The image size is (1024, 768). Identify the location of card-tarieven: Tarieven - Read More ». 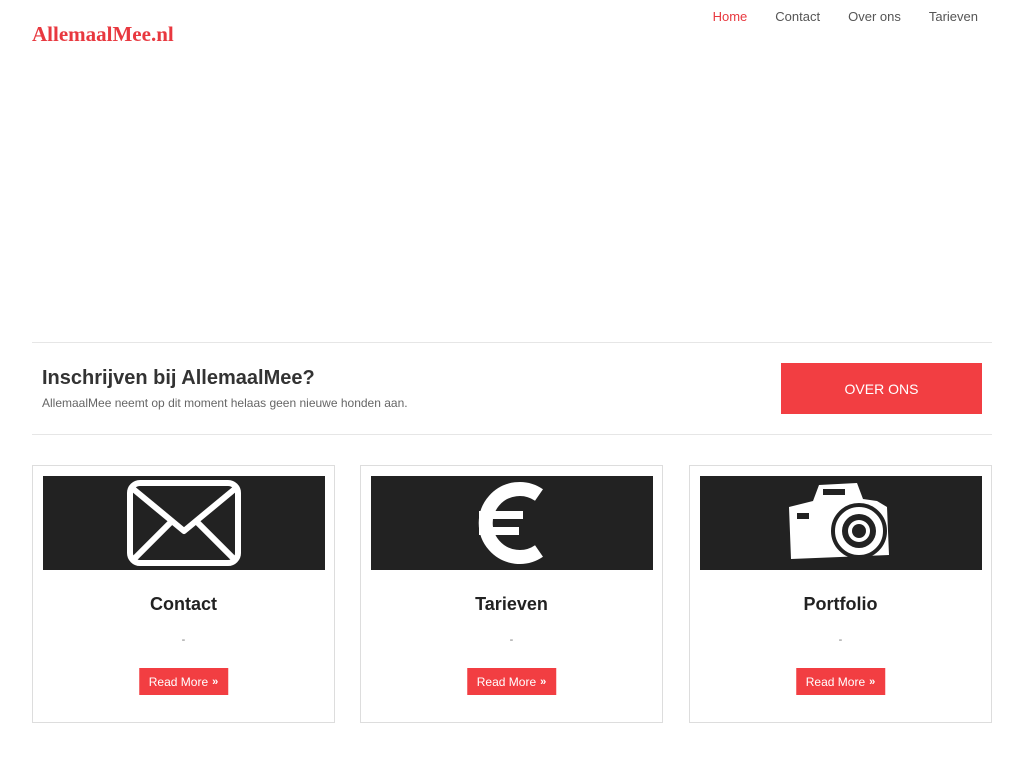
(511, 594).